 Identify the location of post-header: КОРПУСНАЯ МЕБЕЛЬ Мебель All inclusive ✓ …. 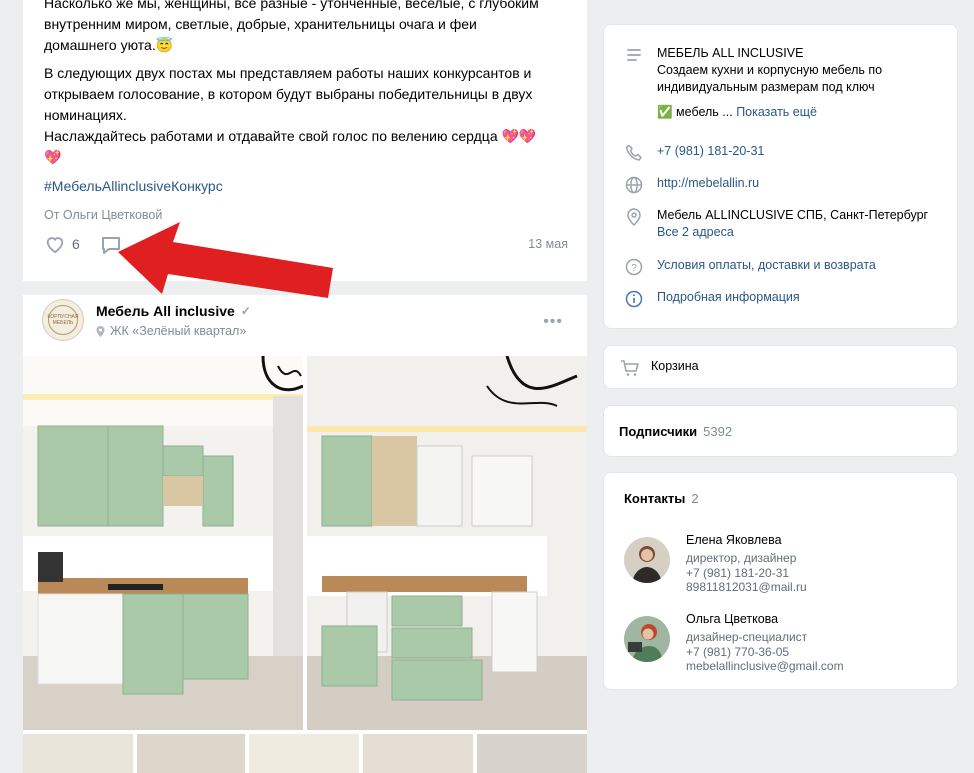
(305, 325).